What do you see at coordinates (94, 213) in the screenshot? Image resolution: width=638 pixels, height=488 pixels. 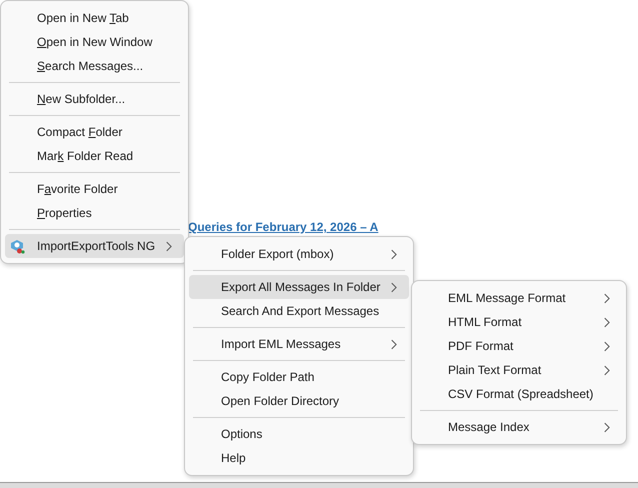 I see `menu-item: Properties` at bounding box center [94, 213].